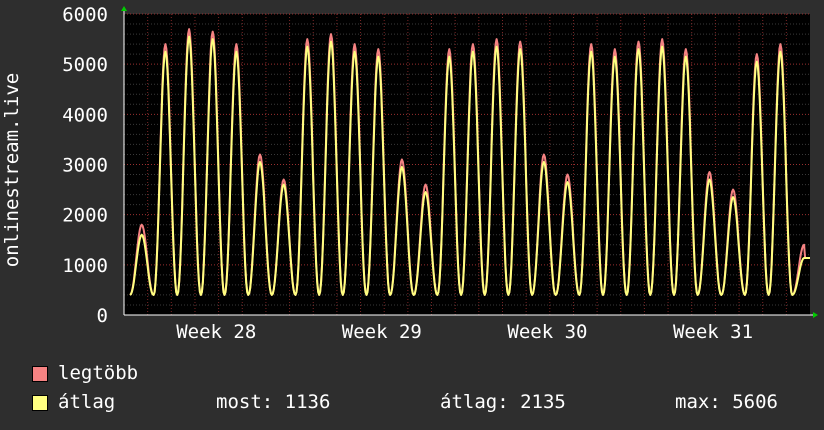 The width and height of the screenshot is (824, 430). I want to click on y-tick-label: 3000, so click(85, 166).